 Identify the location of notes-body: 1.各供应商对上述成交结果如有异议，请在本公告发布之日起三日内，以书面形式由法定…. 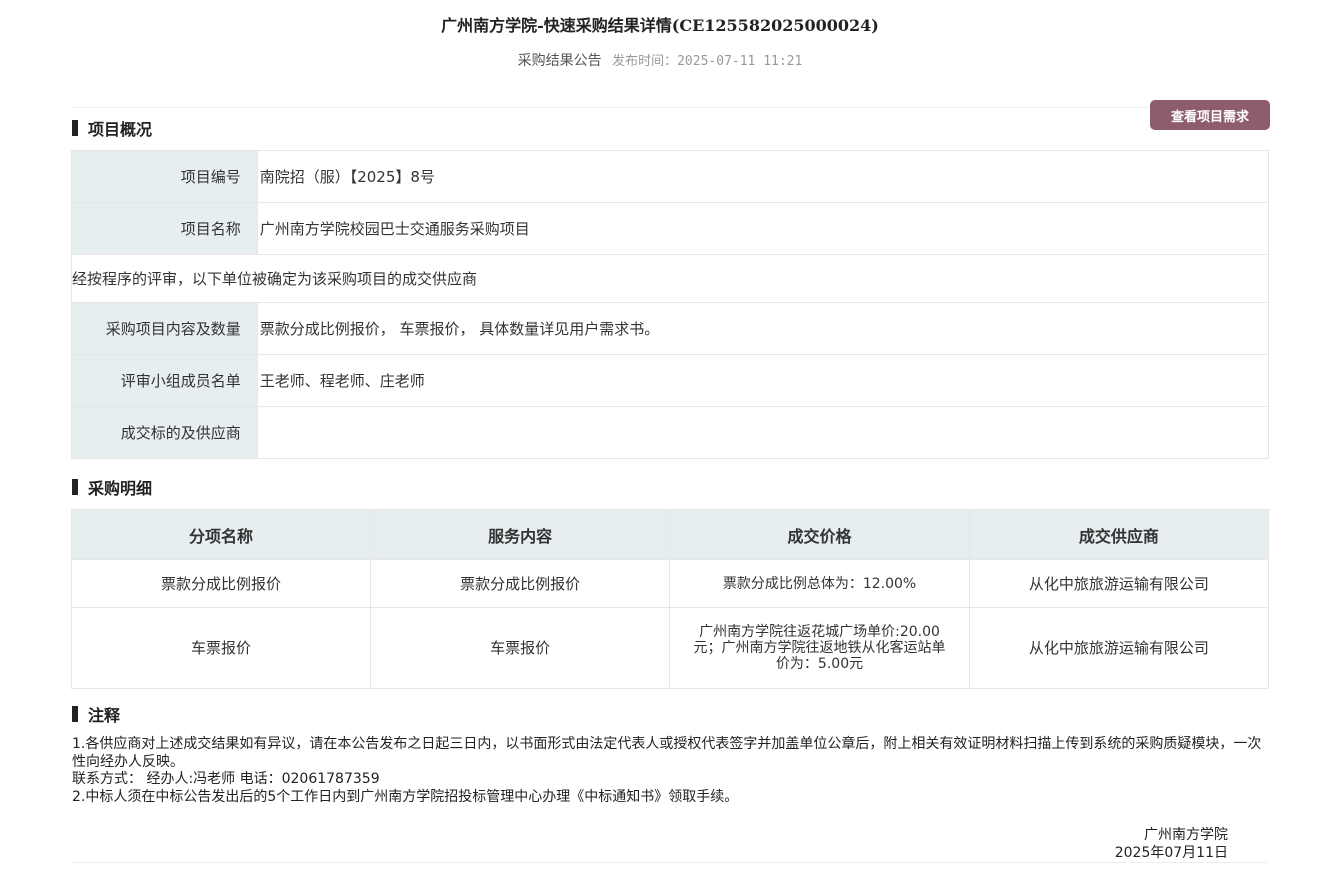
(672, 771).